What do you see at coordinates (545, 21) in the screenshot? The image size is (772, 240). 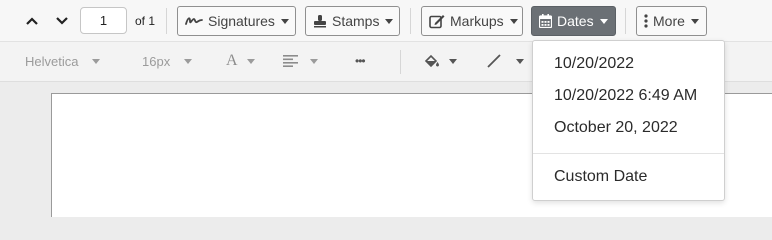 I see `calendar-icon` at bounding box center [545, 21].